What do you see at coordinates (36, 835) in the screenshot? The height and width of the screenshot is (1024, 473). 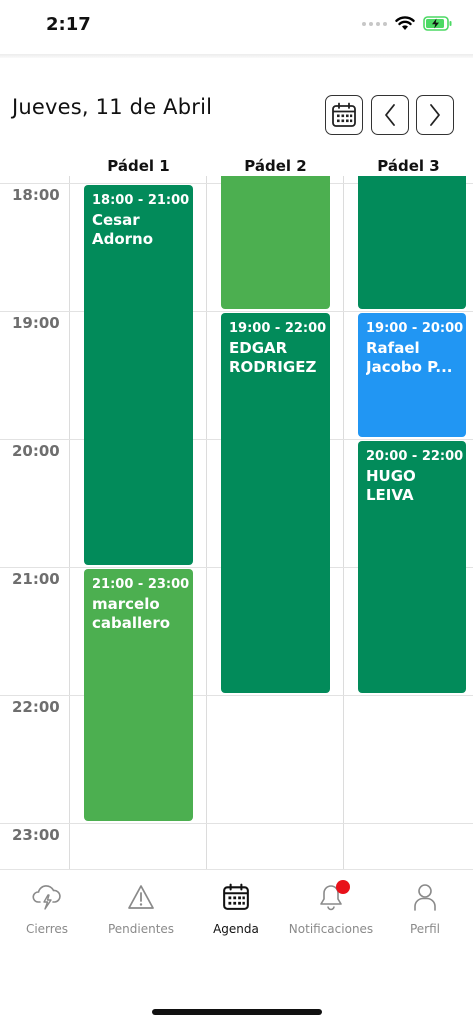 I see `time-label: 23:00` at bounding box center [36, 835].